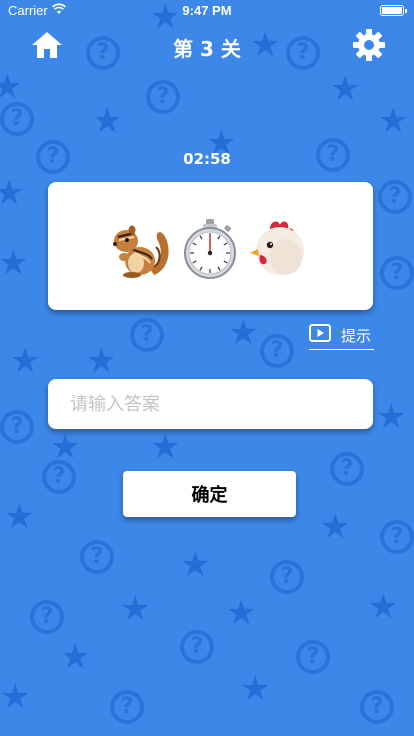  I want to click on chicken-icon, so click(277, 248).